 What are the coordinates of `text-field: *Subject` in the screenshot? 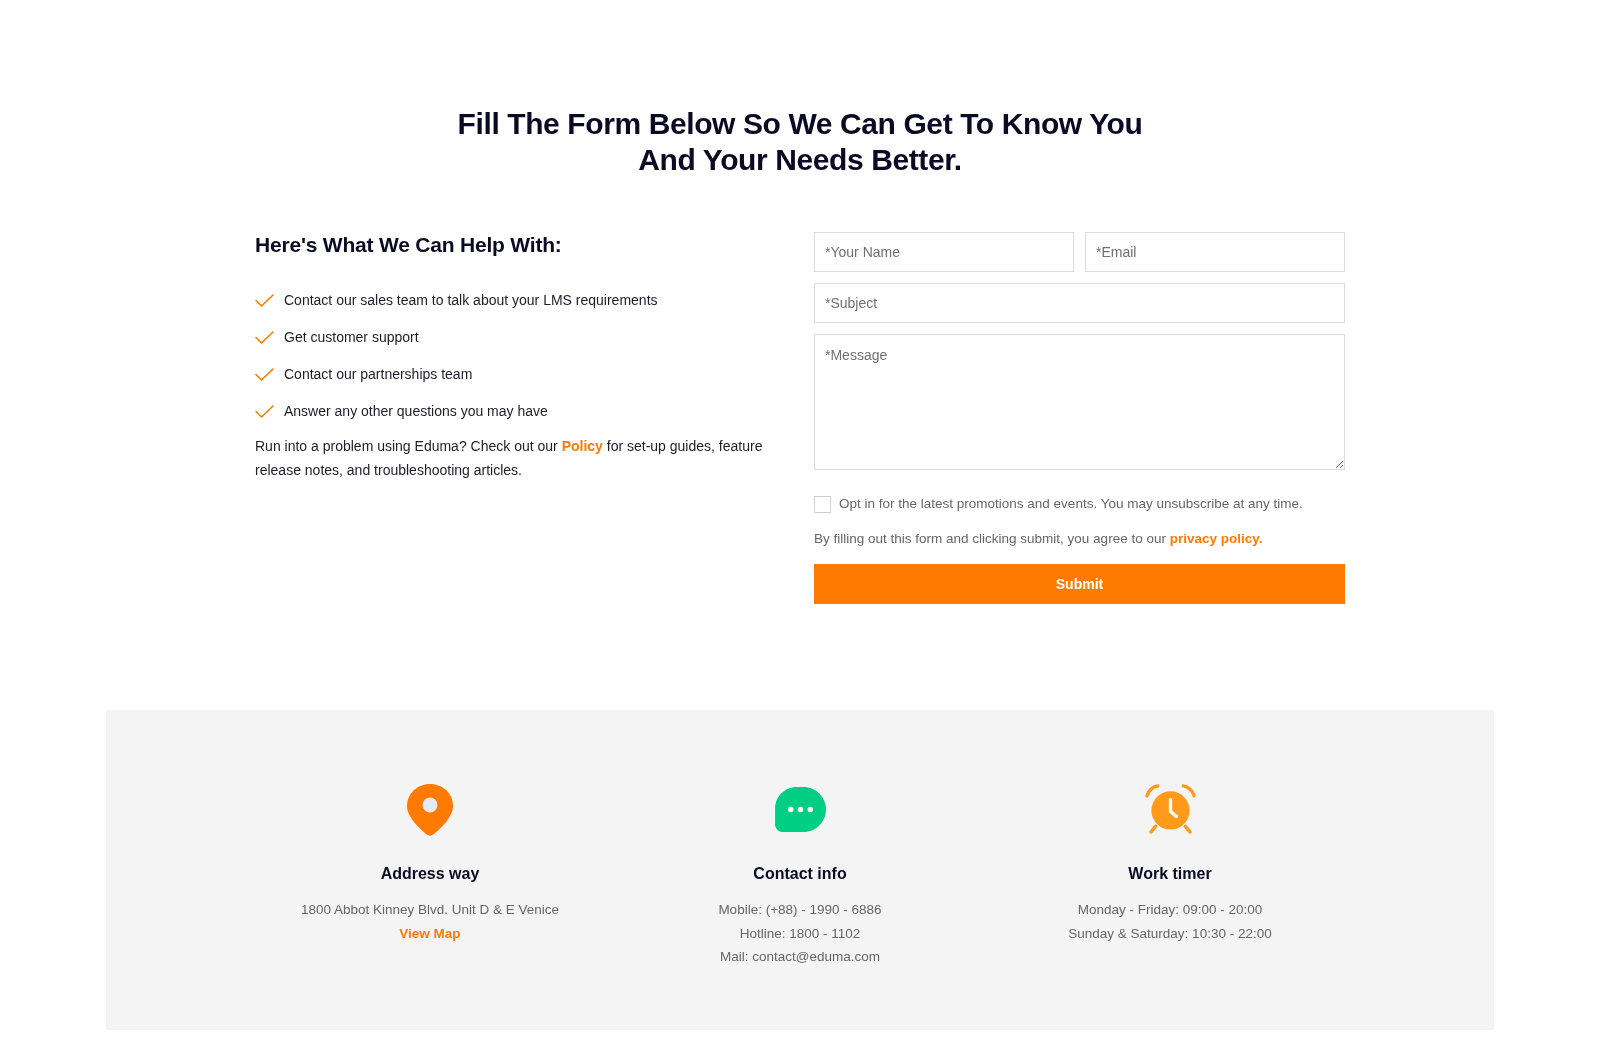 It's located at (1079, 303).